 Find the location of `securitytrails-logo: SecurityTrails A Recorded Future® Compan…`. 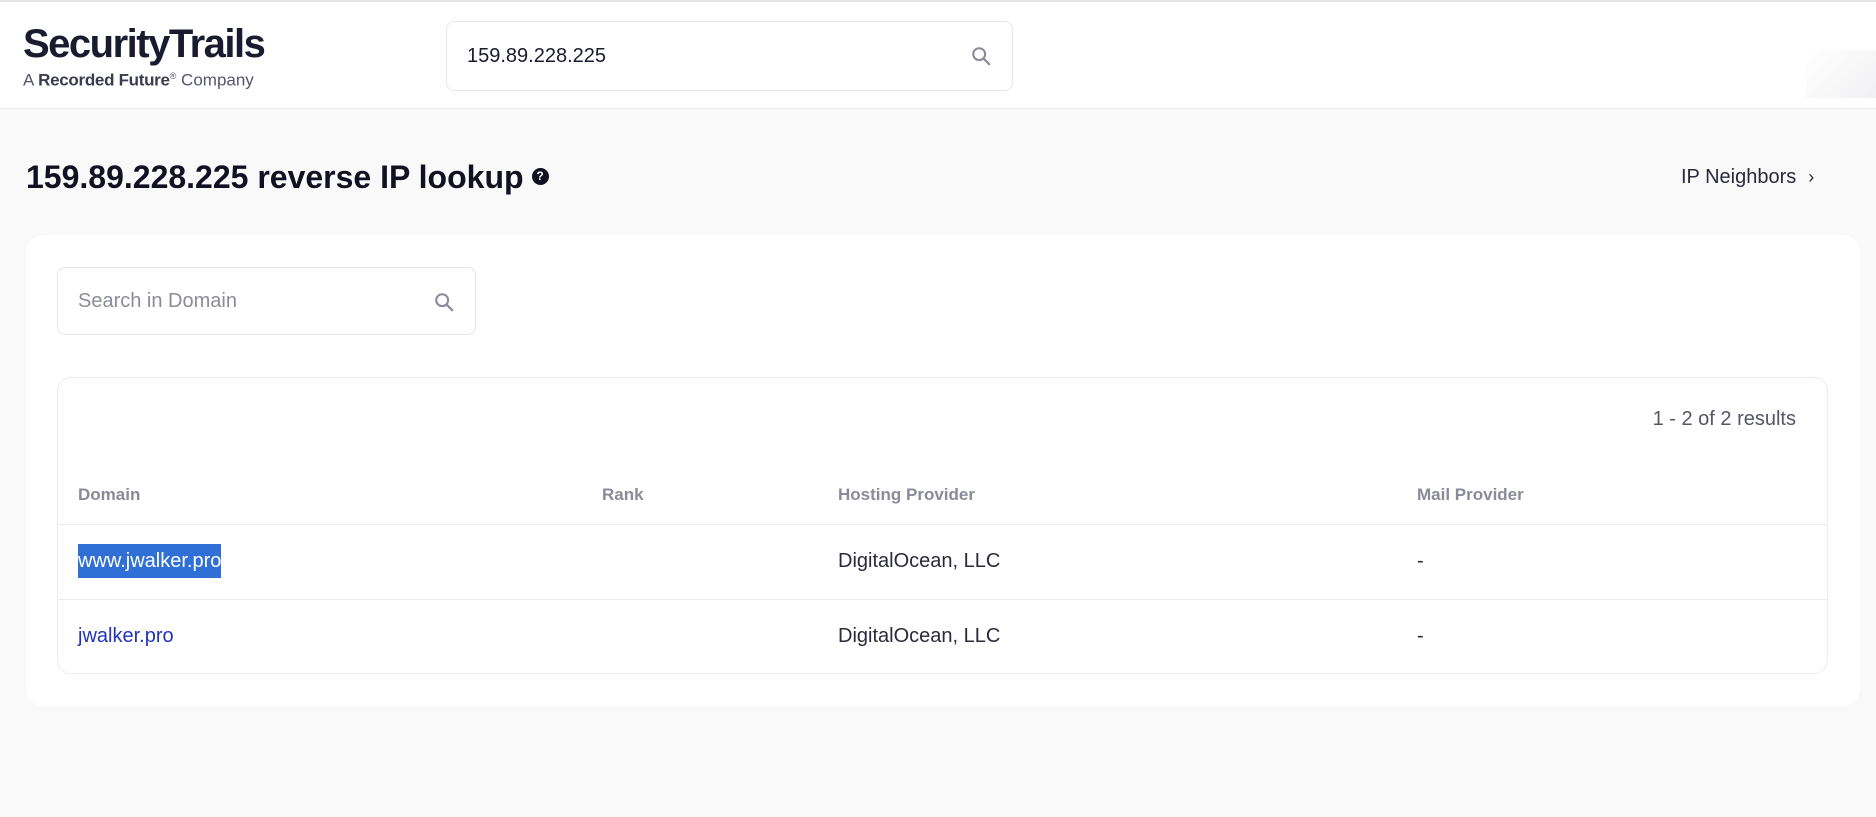

securitytrails-logo: SecurityTrails A Recorded Future® Compan… is located at coordinates (144, 56).